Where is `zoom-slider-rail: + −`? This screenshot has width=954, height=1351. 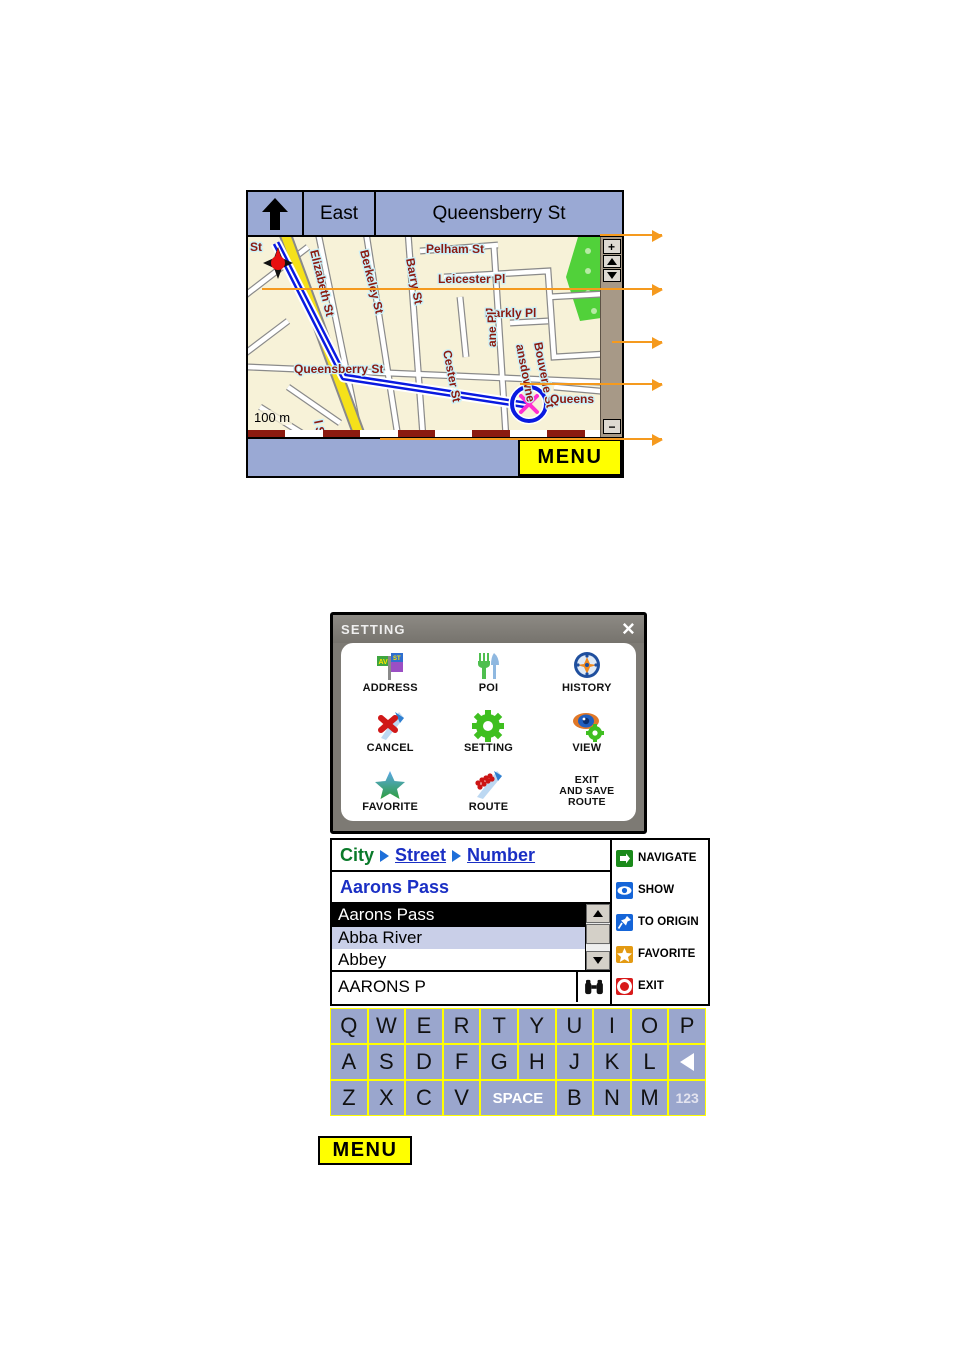 zoom-slider-rail: + − is located at coordinates (611, 337).